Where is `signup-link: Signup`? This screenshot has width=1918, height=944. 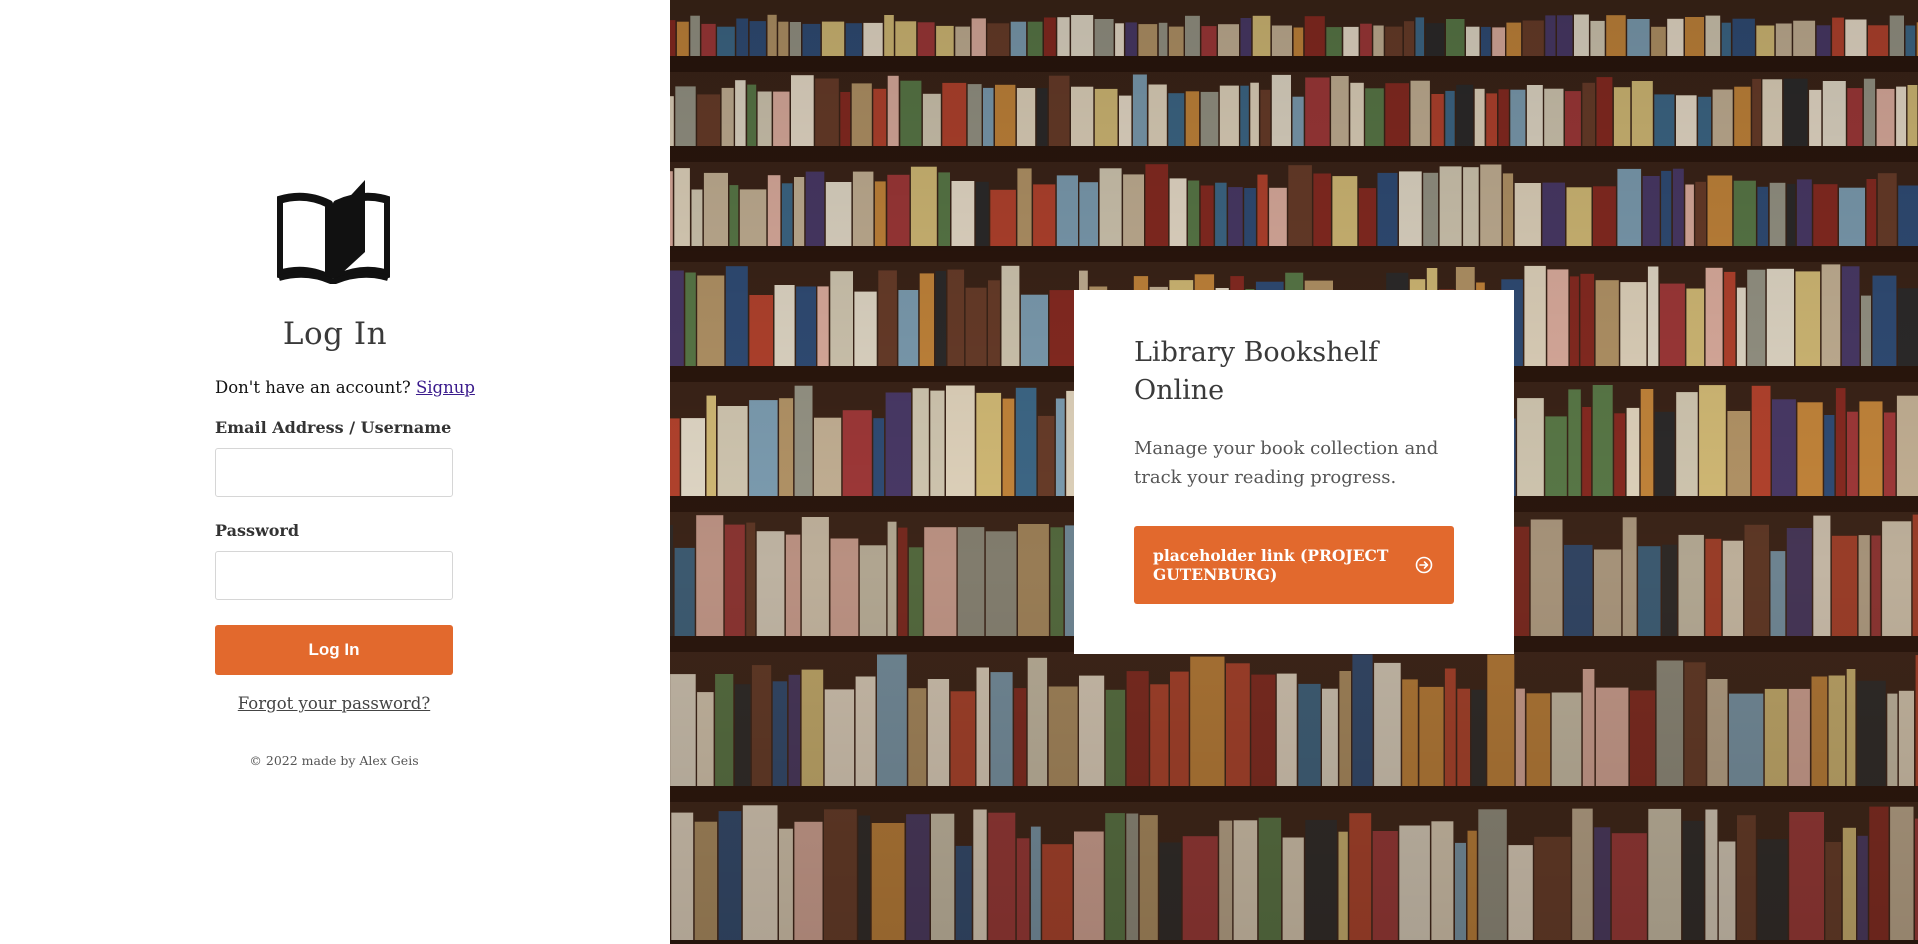
signup-link: Signup is located at coordinates (445, 387).